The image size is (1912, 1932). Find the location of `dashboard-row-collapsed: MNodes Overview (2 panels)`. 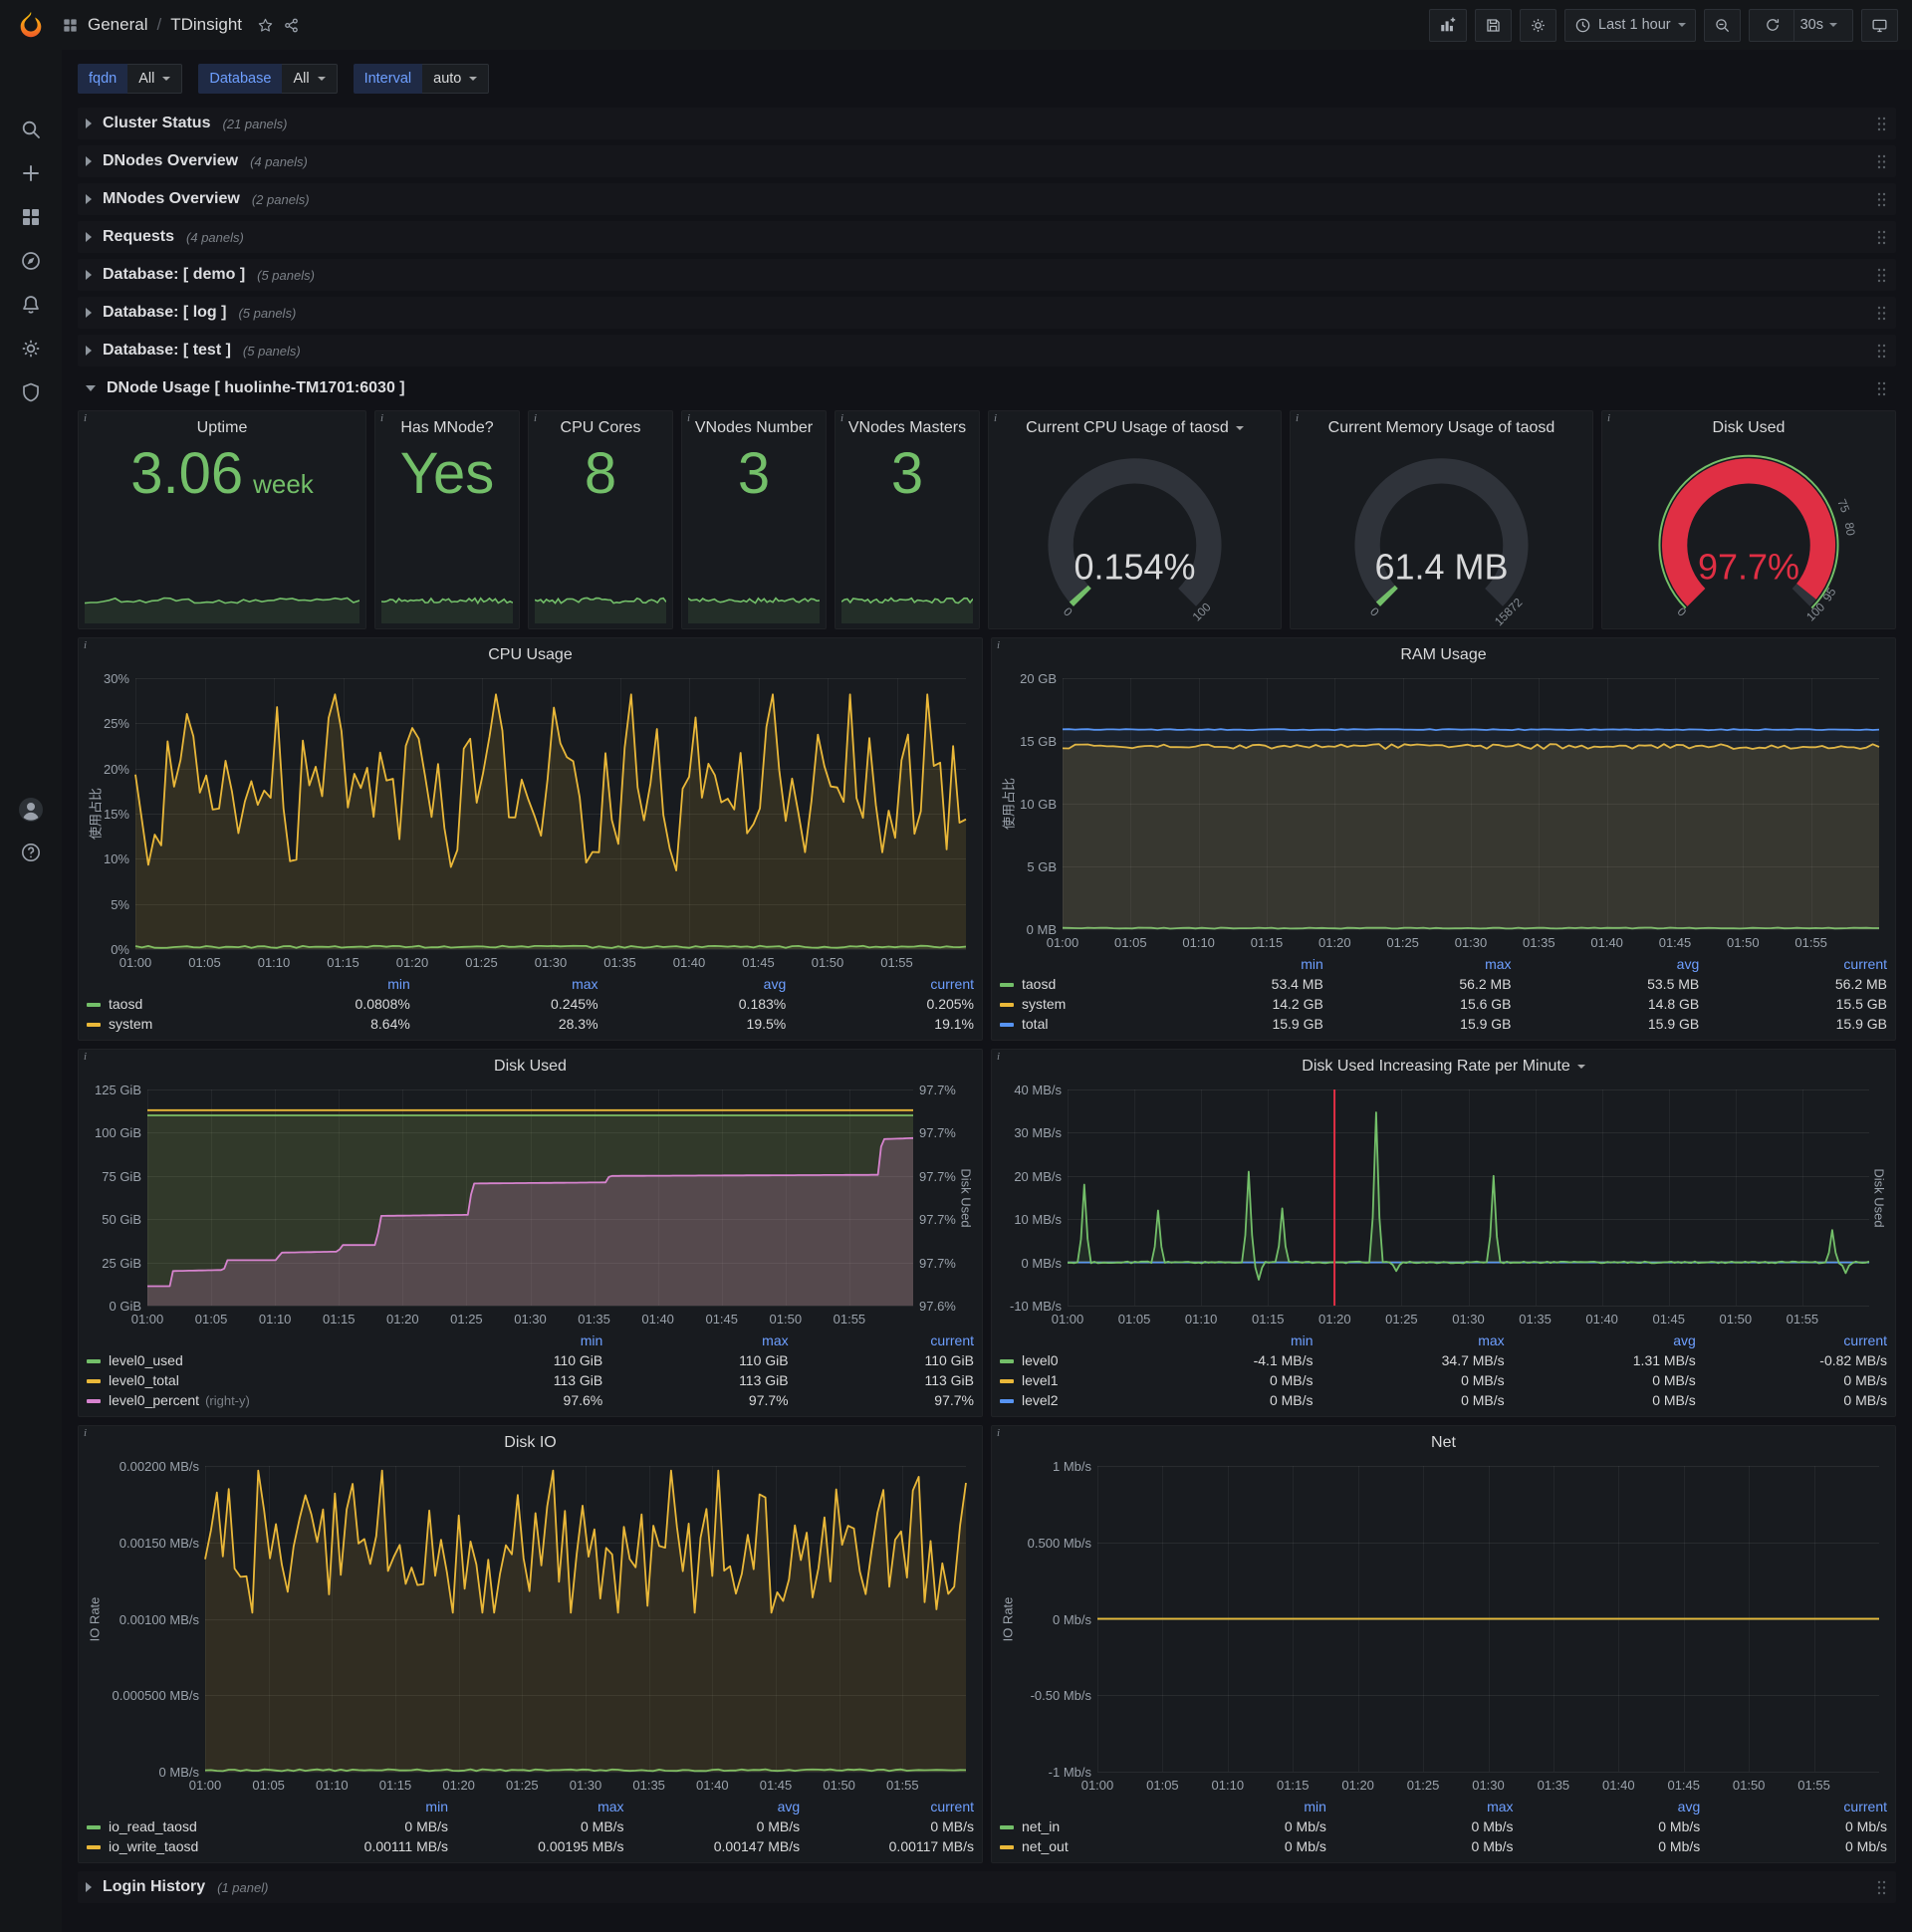

dashboard-row-collapsed: MNodes Overview (2 panels) is located at coordinates (987, 199).